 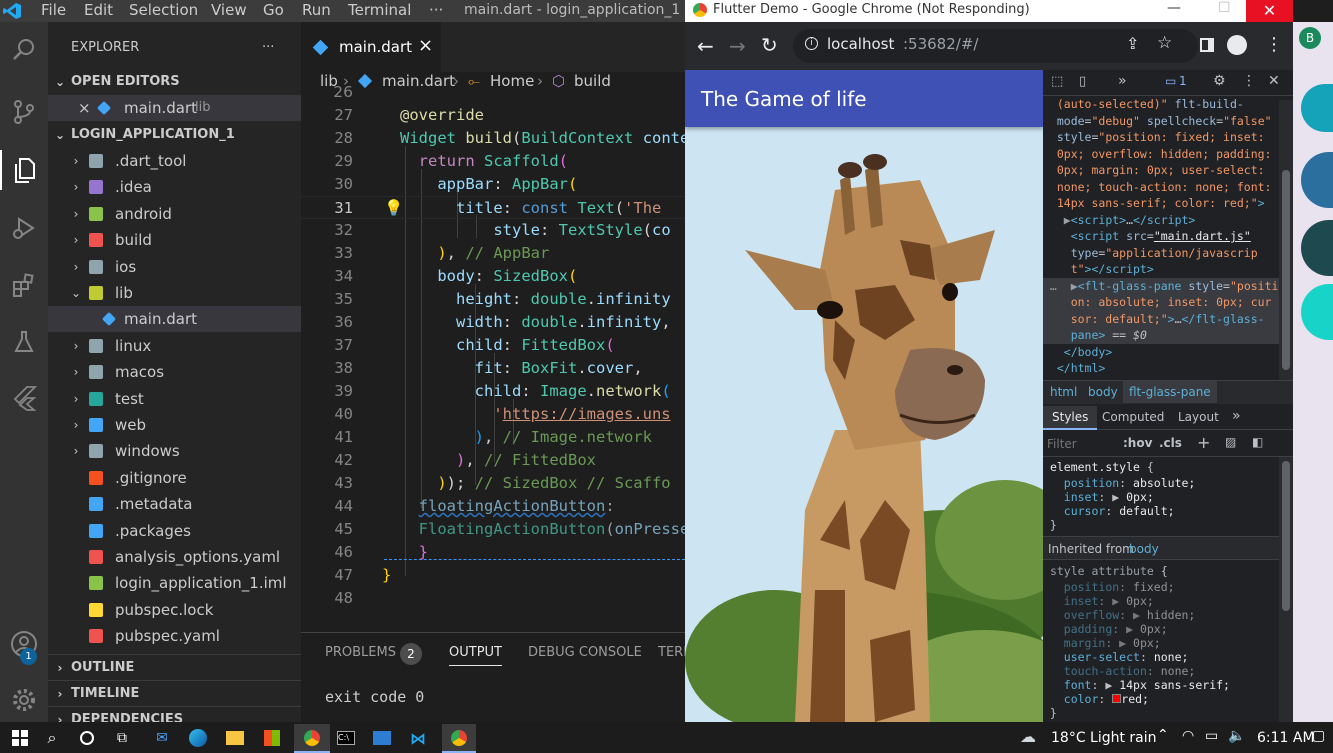 What do you see at coordinates (1082, 81) in the screenshot?
I see `device-toolbar-icon: ▯` at bounding box center [1082, 81].